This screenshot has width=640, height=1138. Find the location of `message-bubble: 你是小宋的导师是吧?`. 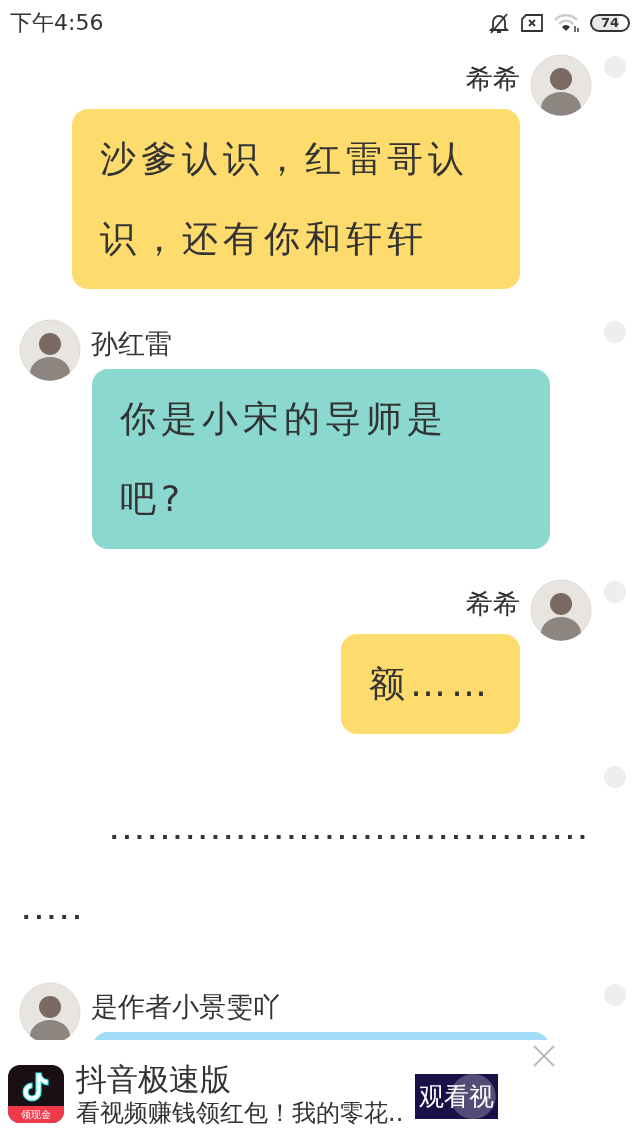

message-bubble: 你是小宋的导师是吧? is located at coordinates (321, 459).